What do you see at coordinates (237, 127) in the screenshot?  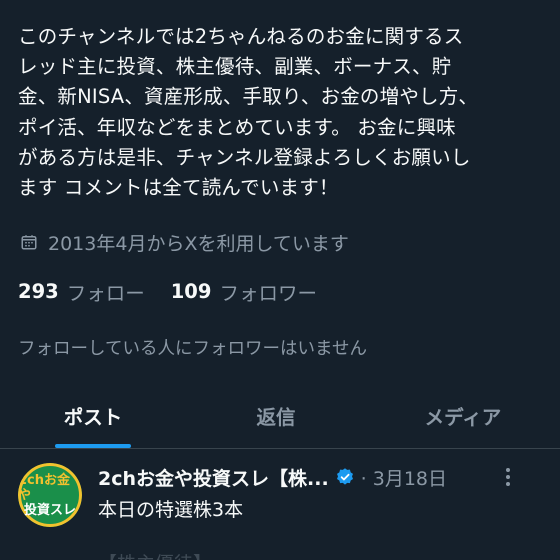 I see `bio-line: ポイ活、年収などをまとめています。 お金に興味` at bounding box center [237, 127].